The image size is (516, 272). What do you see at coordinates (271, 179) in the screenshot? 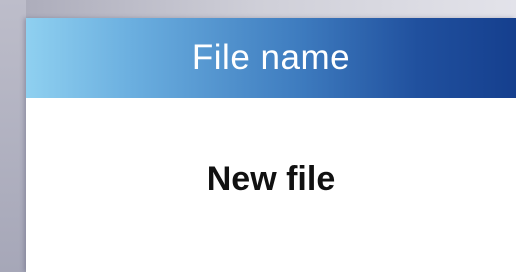
I see `file-name-field: New file` at bounding box center [271, 179].